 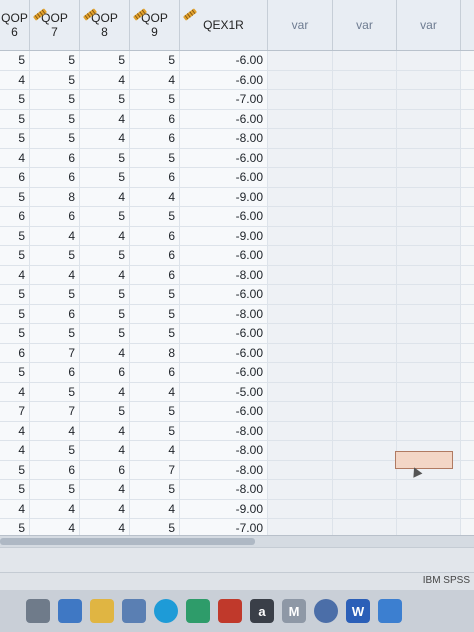 I want to click on column-header: QOP 8, so click(x=105, y=25).